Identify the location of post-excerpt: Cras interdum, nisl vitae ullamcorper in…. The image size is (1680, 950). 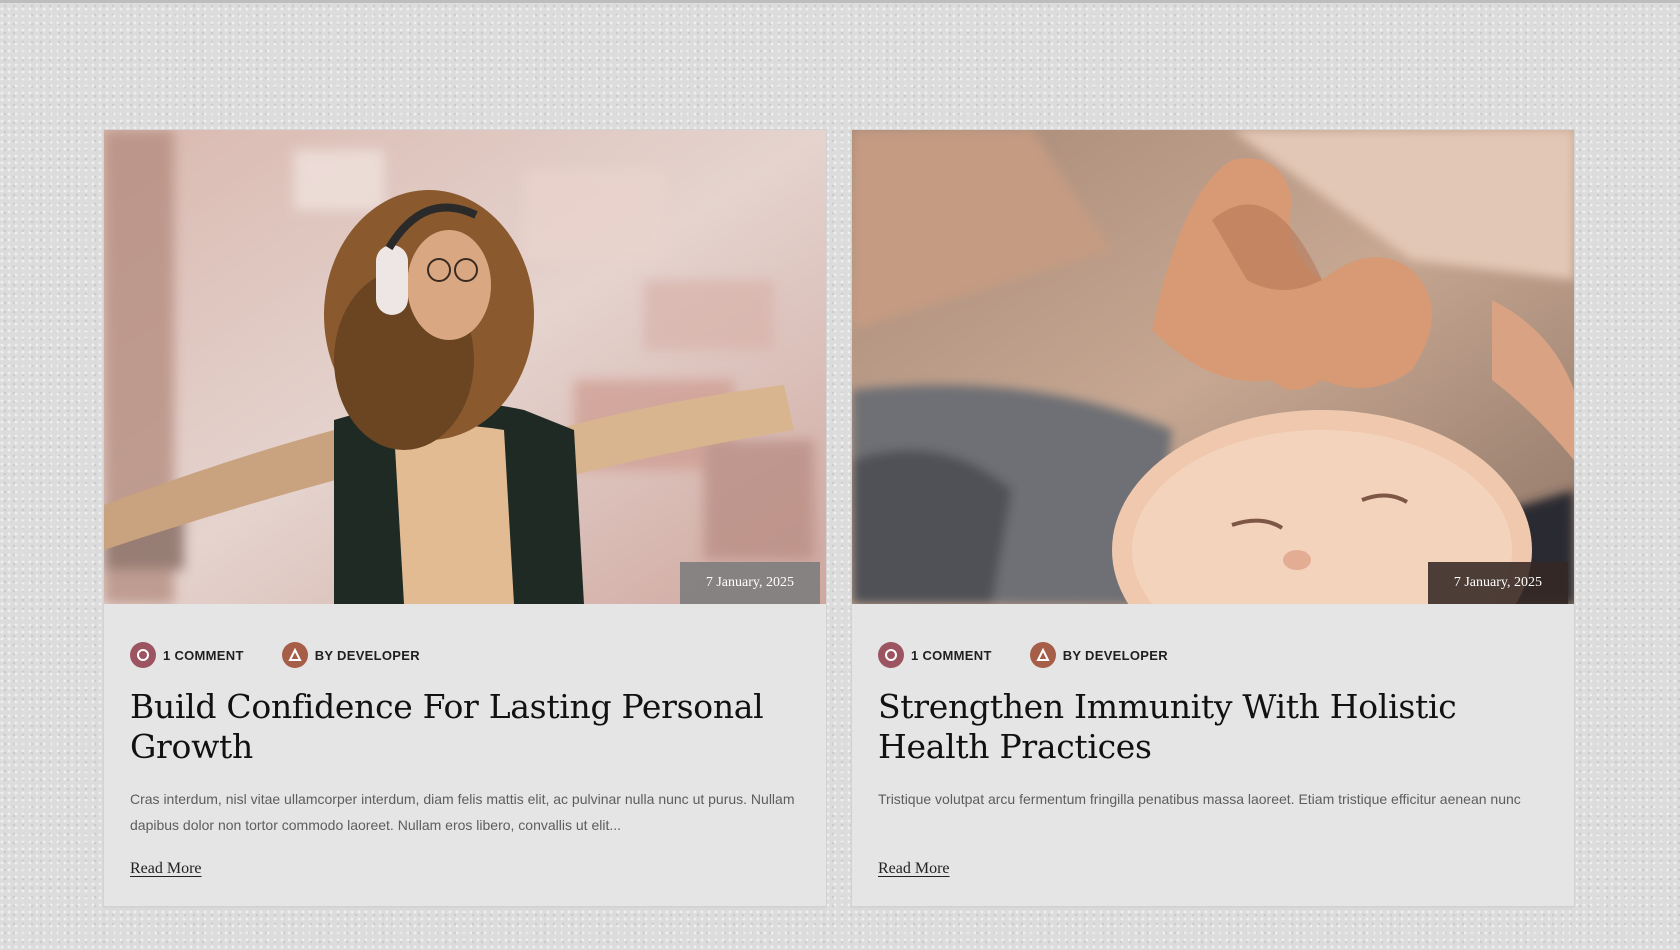
(462, 812).